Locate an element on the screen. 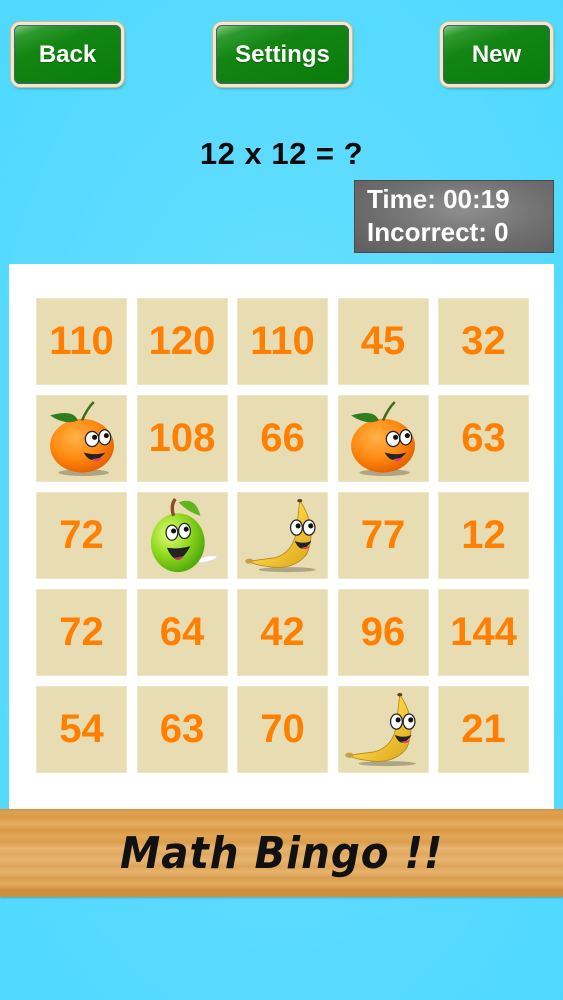 The image size is (563, 1000). bingo-cell-value: 77 is located at coordinates (383, 535).